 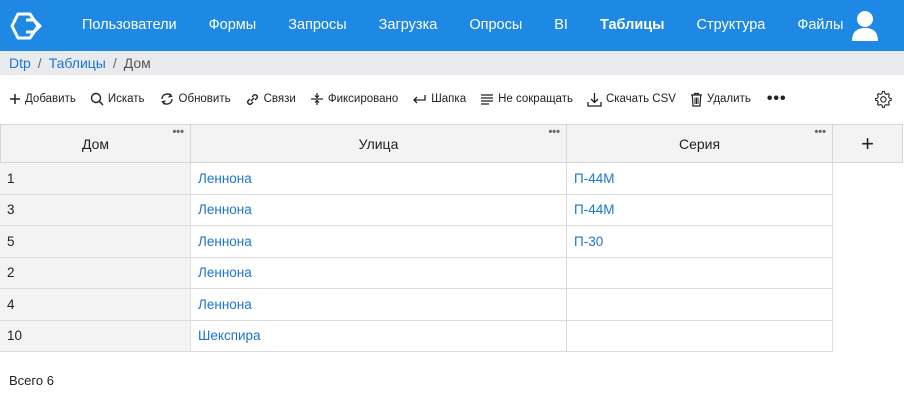 I want to click on cell-house: 3, so click(x=95, y=210).